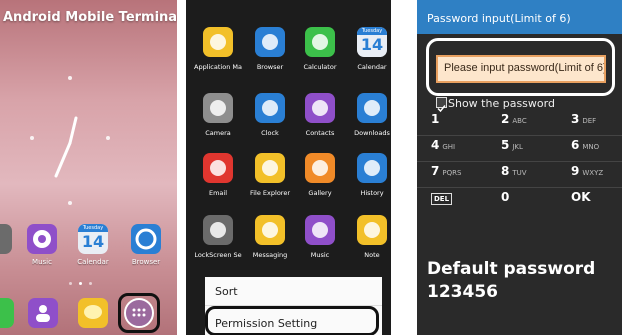  Describe the element at coordinates (462, 292) in the screenshot. I see `note-line-2: 123456` at that location.